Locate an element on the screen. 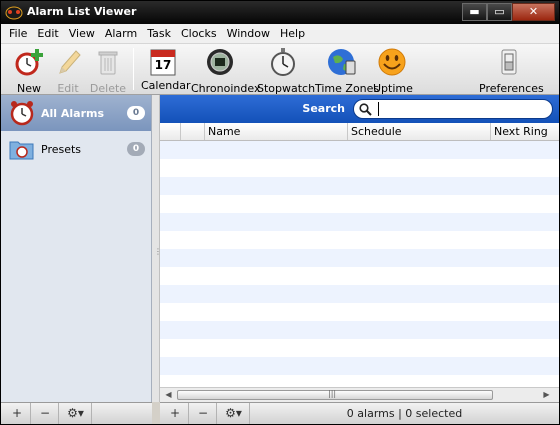 This screenshot has height=425, width=560. calendar-button: 17 Calendar is located at coordinates (166, 69).